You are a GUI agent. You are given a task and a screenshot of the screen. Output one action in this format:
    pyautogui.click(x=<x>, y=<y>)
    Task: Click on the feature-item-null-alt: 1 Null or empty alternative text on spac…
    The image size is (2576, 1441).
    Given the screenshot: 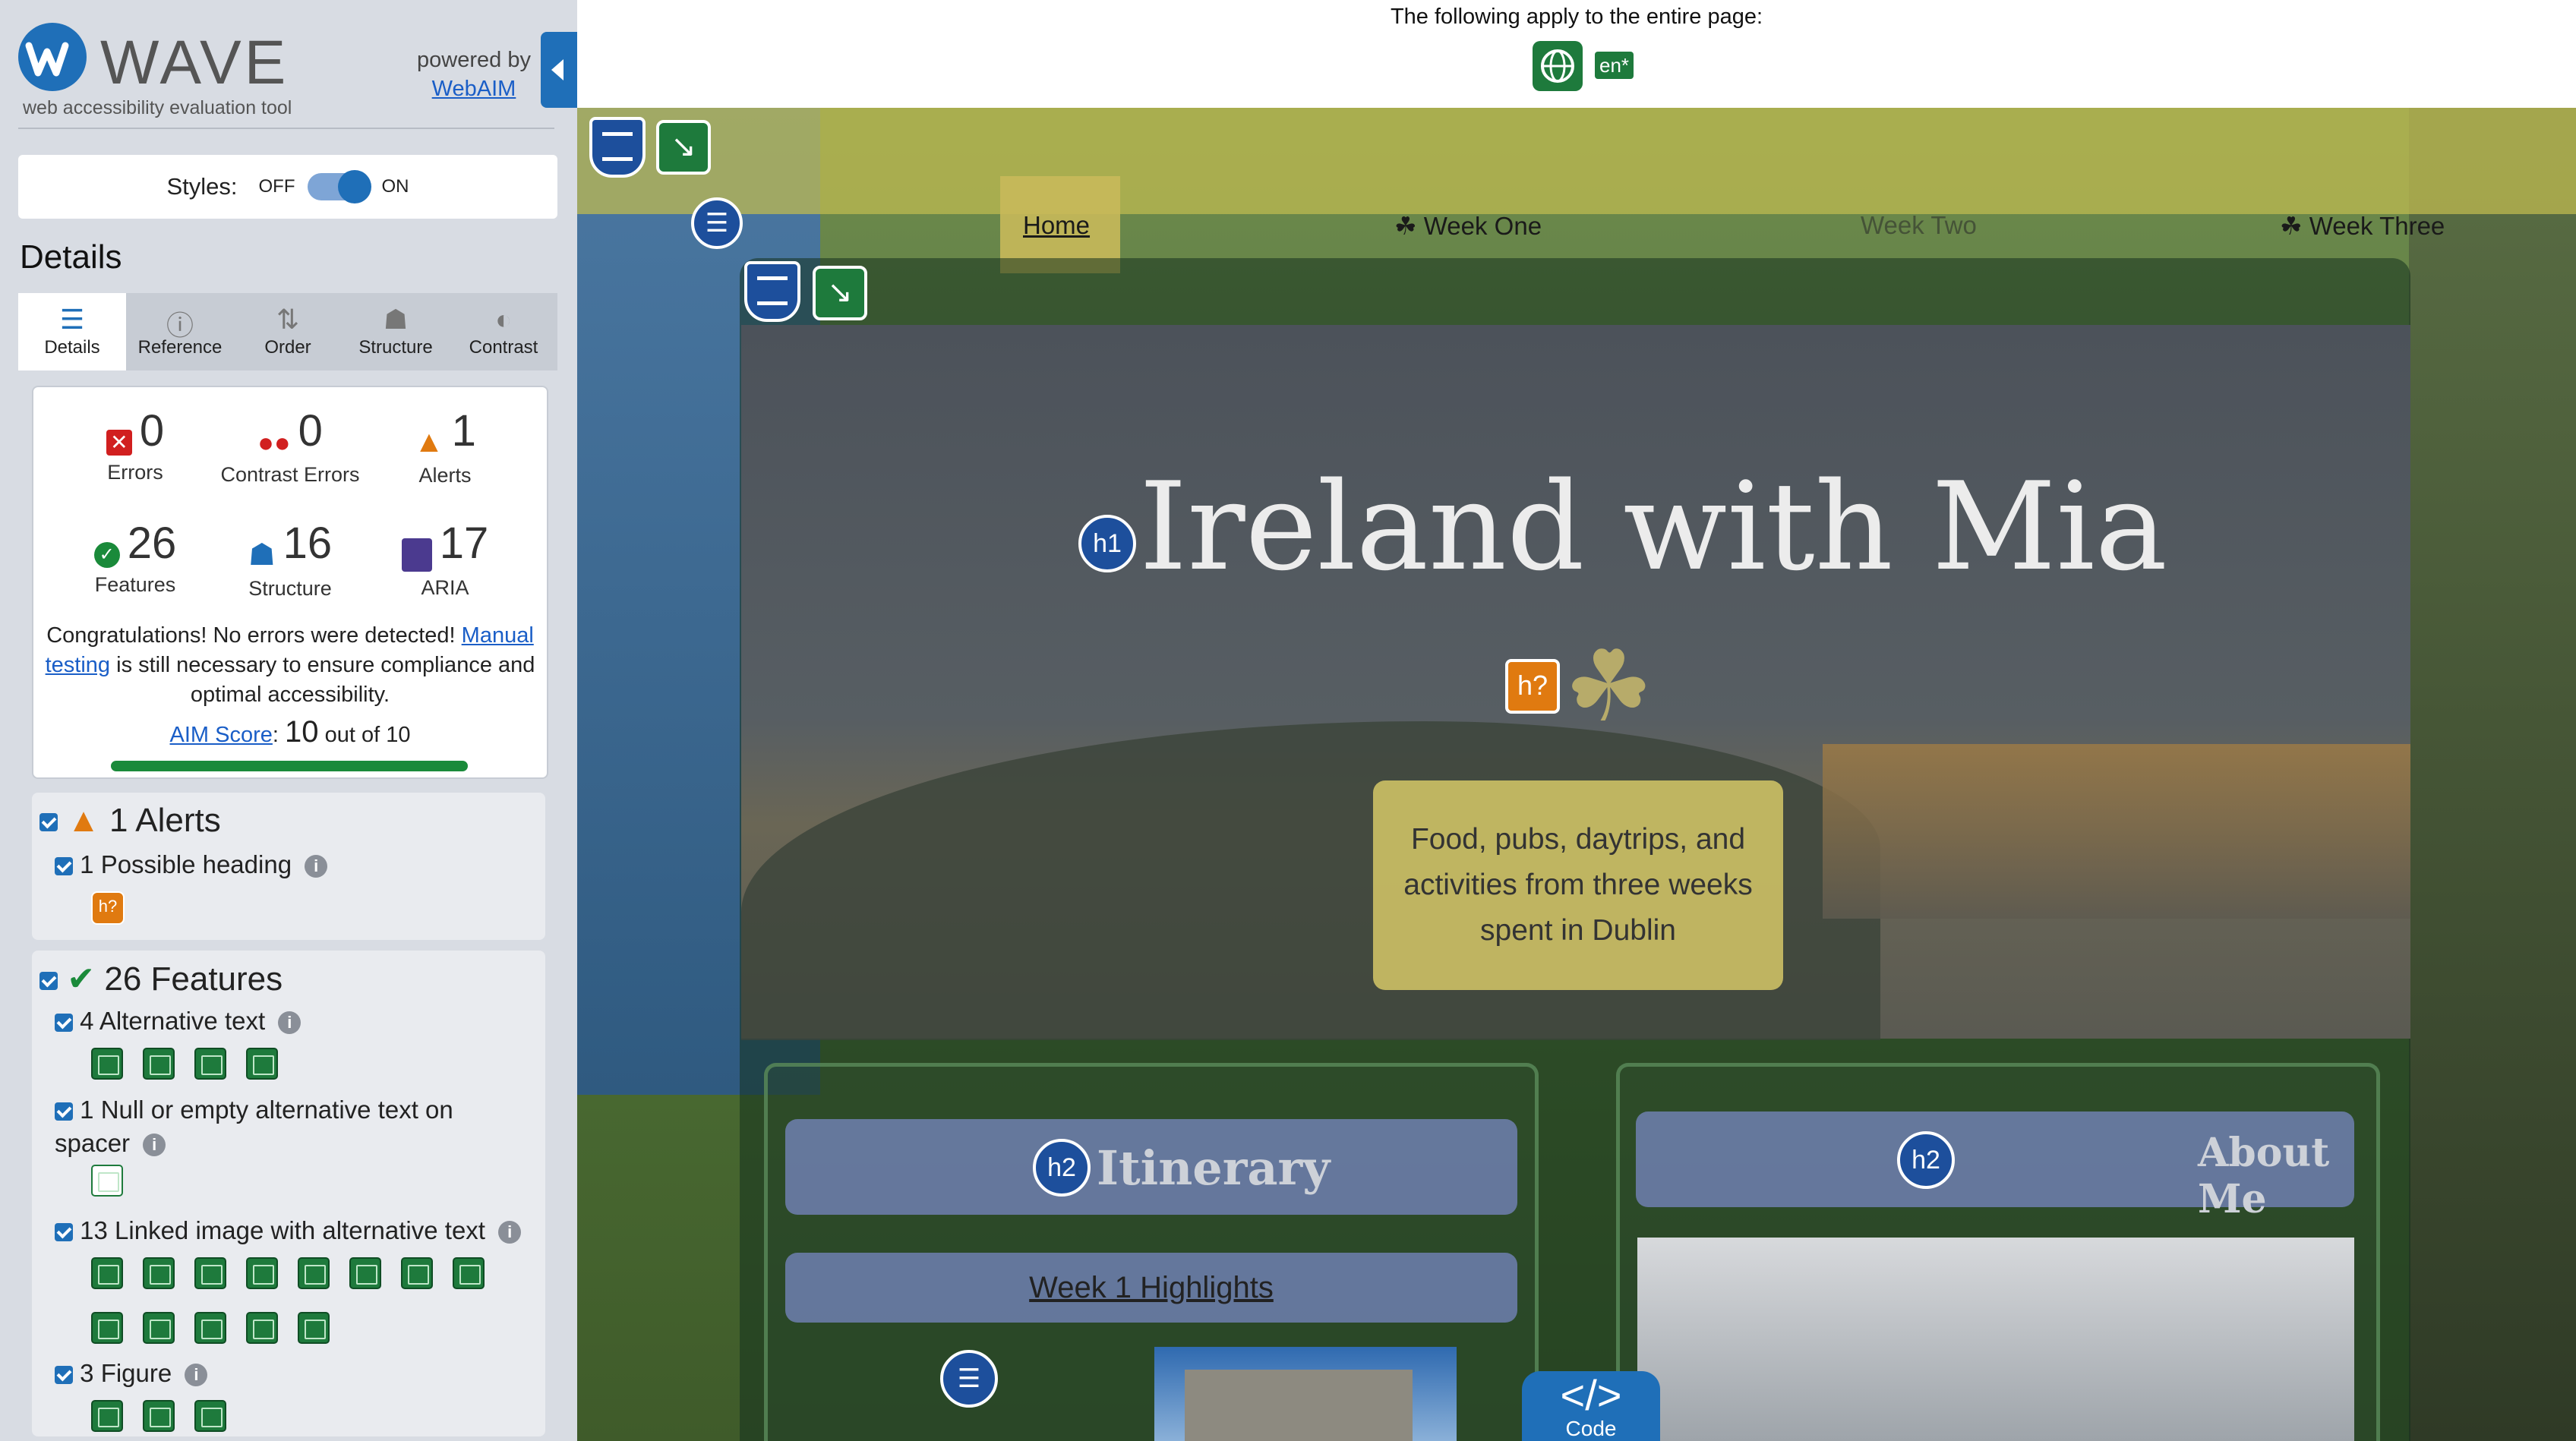 What is the action you would take?
    pyautogui.click(x=290, y=1126)
    